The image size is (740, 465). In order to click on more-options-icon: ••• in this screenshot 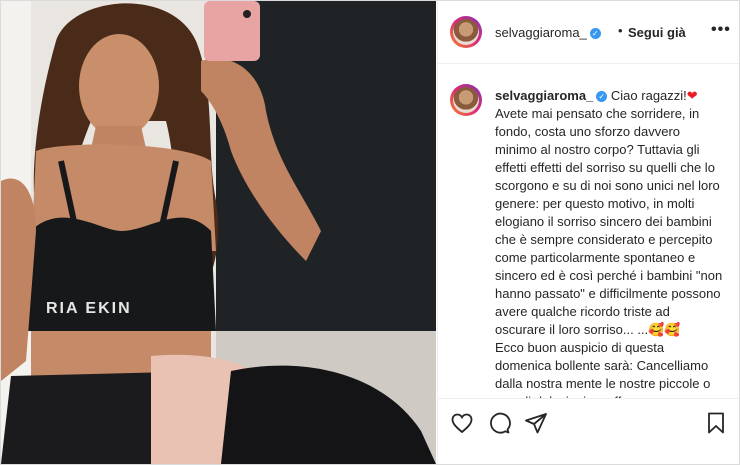, I will do `click(721, 30)`.